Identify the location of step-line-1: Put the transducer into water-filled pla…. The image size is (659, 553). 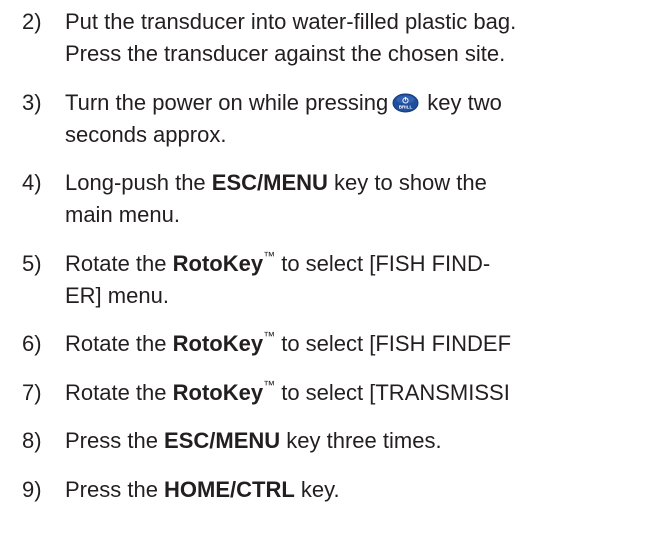
(291, 21).